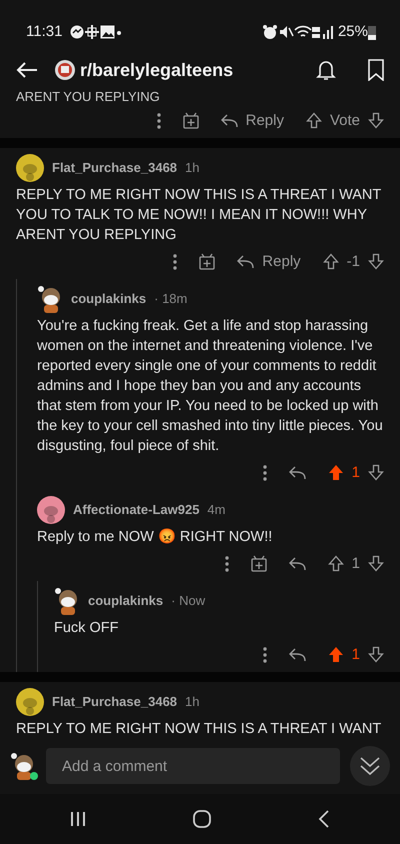  I want to click on chat-bubble-icon, so click(77, 32).